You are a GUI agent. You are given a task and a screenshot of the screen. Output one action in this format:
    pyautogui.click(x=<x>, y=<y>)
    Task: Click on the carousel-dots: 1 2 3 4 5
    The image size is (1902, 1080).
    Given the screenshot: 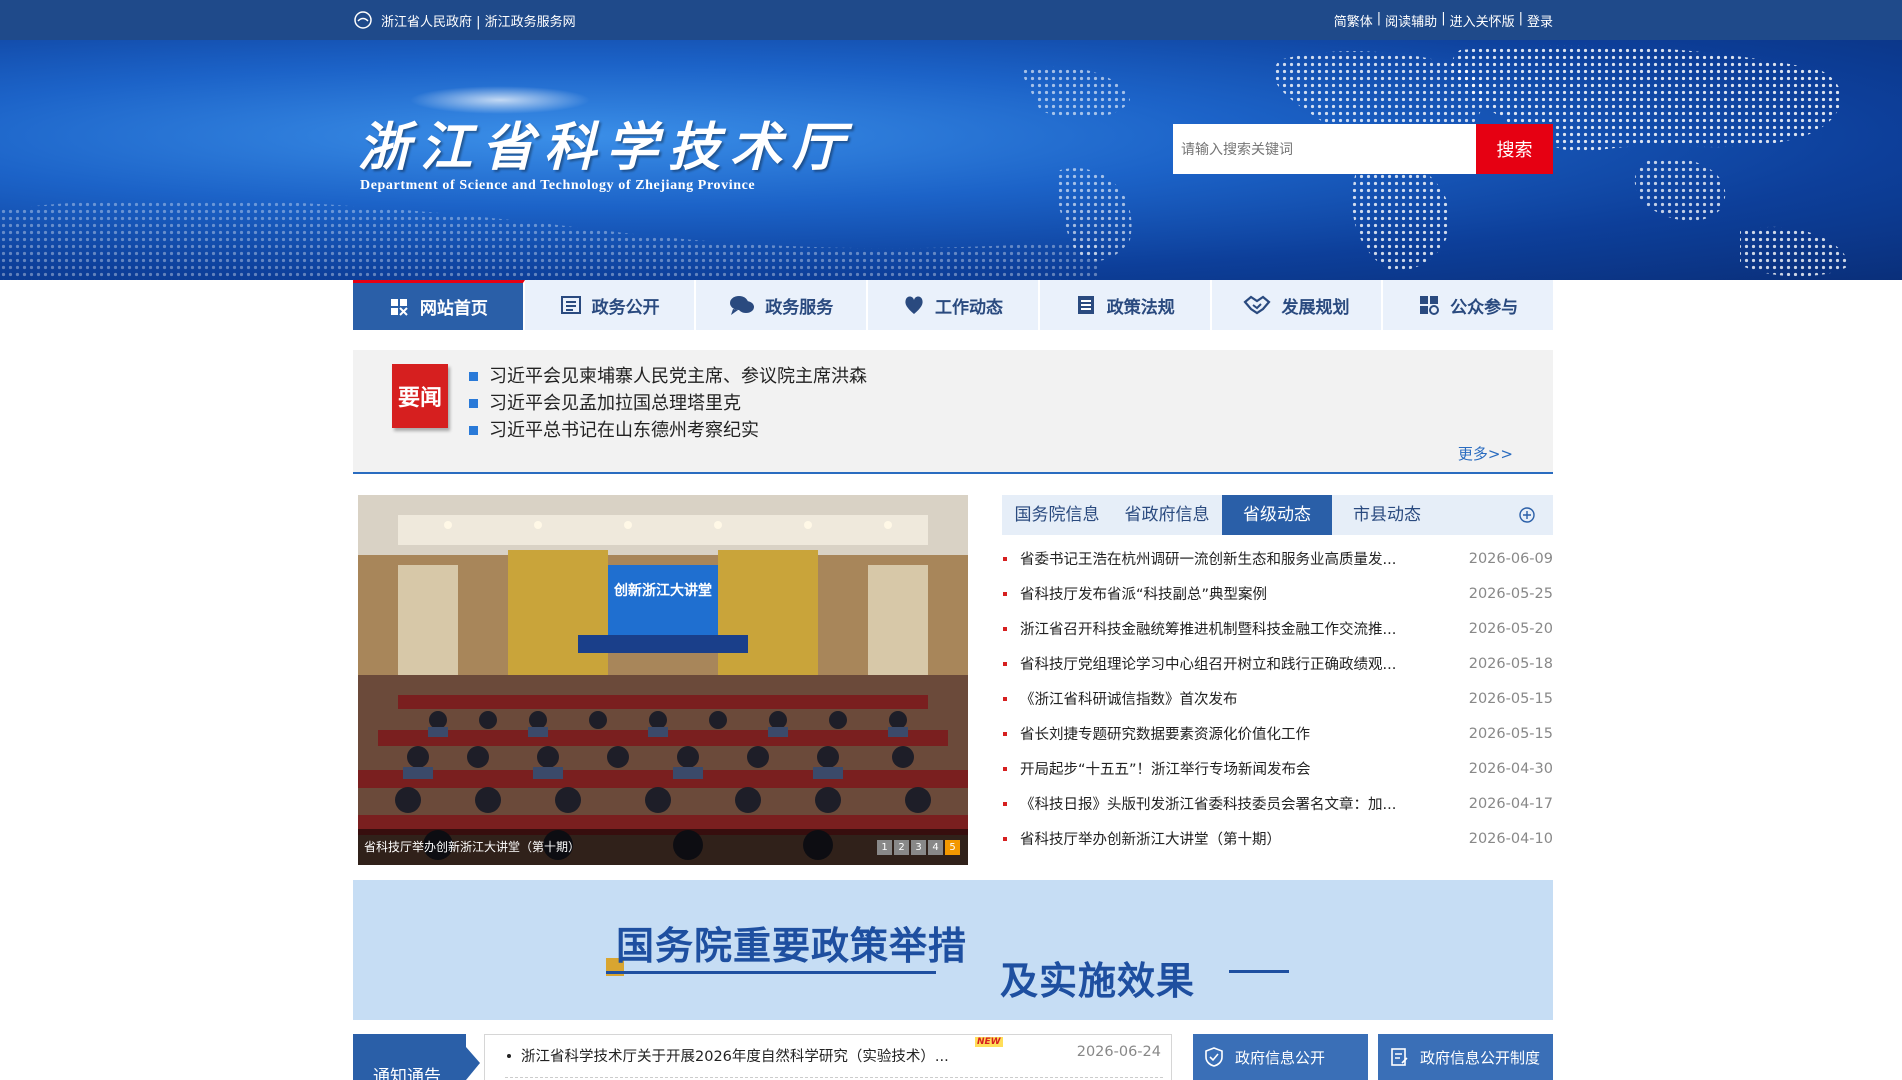 What is the action you would take?
    pyautogui.click(x=918, y=847)
    